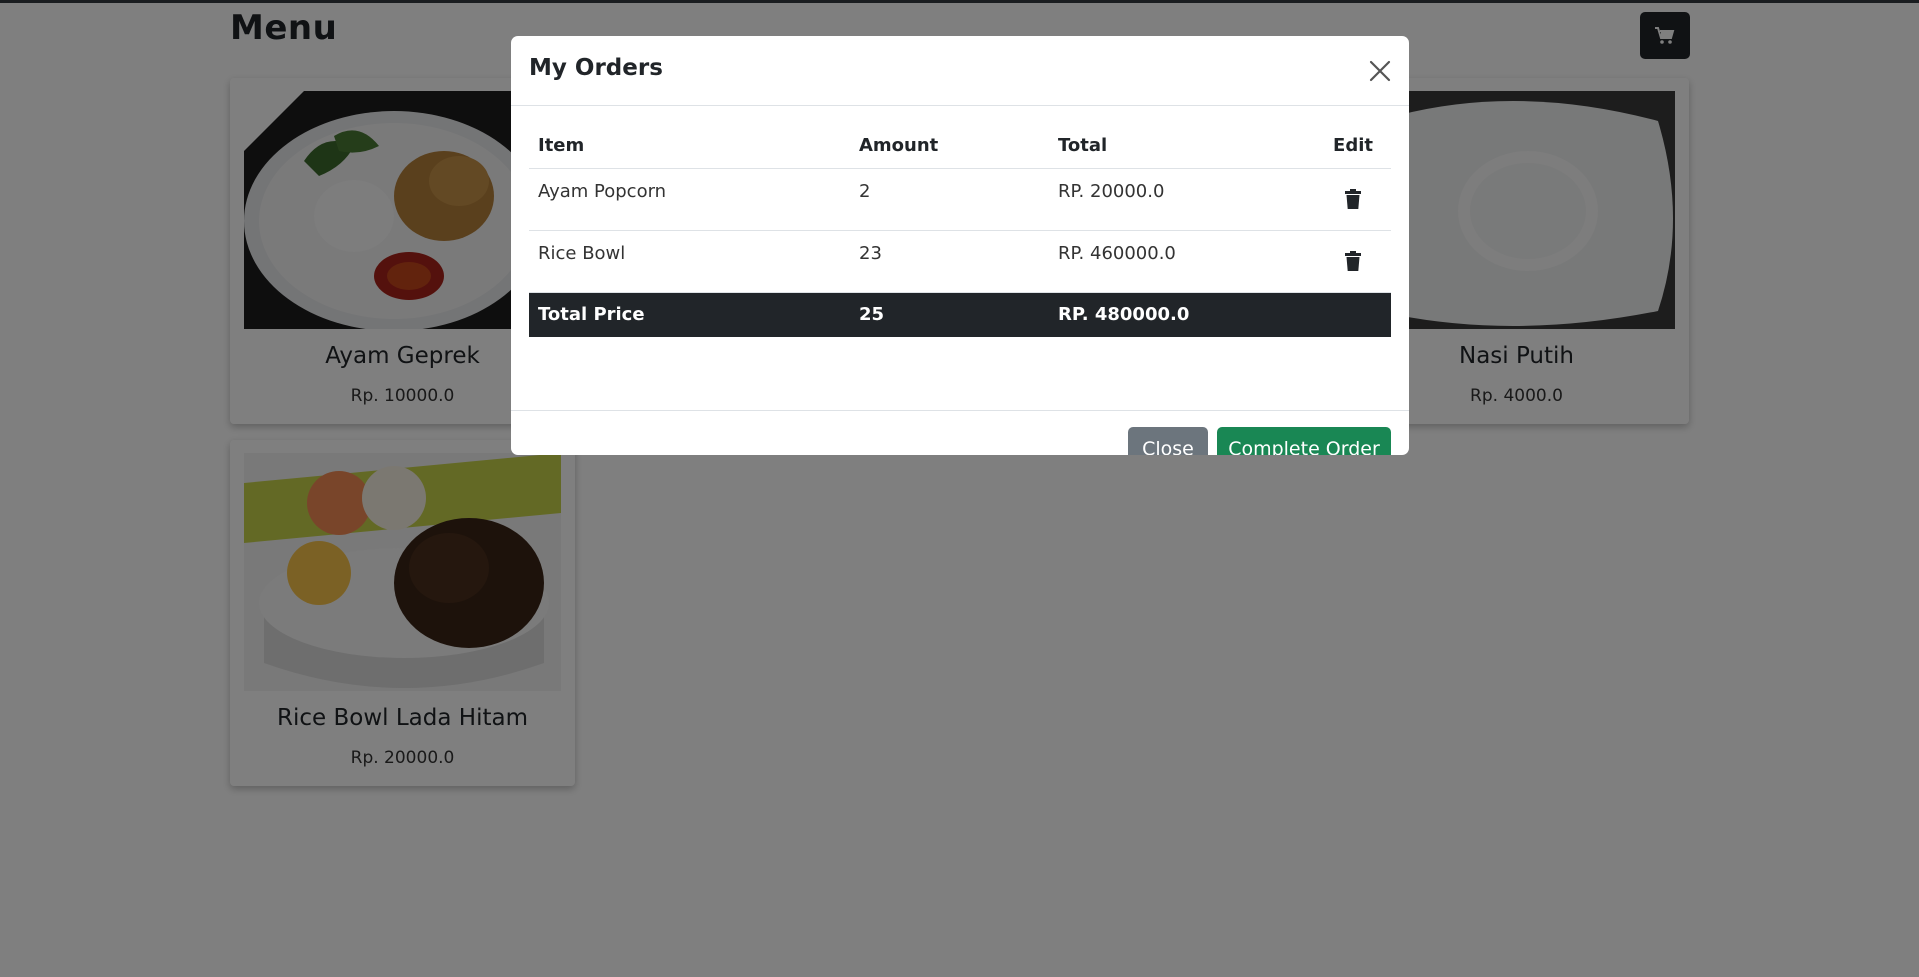 The width and height of the screenshot is (1919, 977). I want to click on total-row: Total Price 25 RP. 480000.0, so click(960, 314).